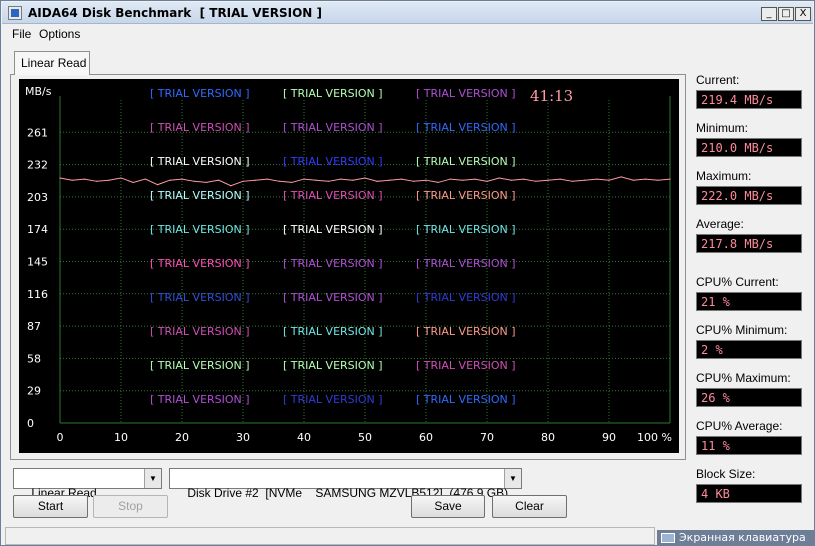 The image size is (815, 546). What do you see at coordinates (60, 437) in the screenshot?
I see `x-tick-label: 0` at bounding box center [60, 437].